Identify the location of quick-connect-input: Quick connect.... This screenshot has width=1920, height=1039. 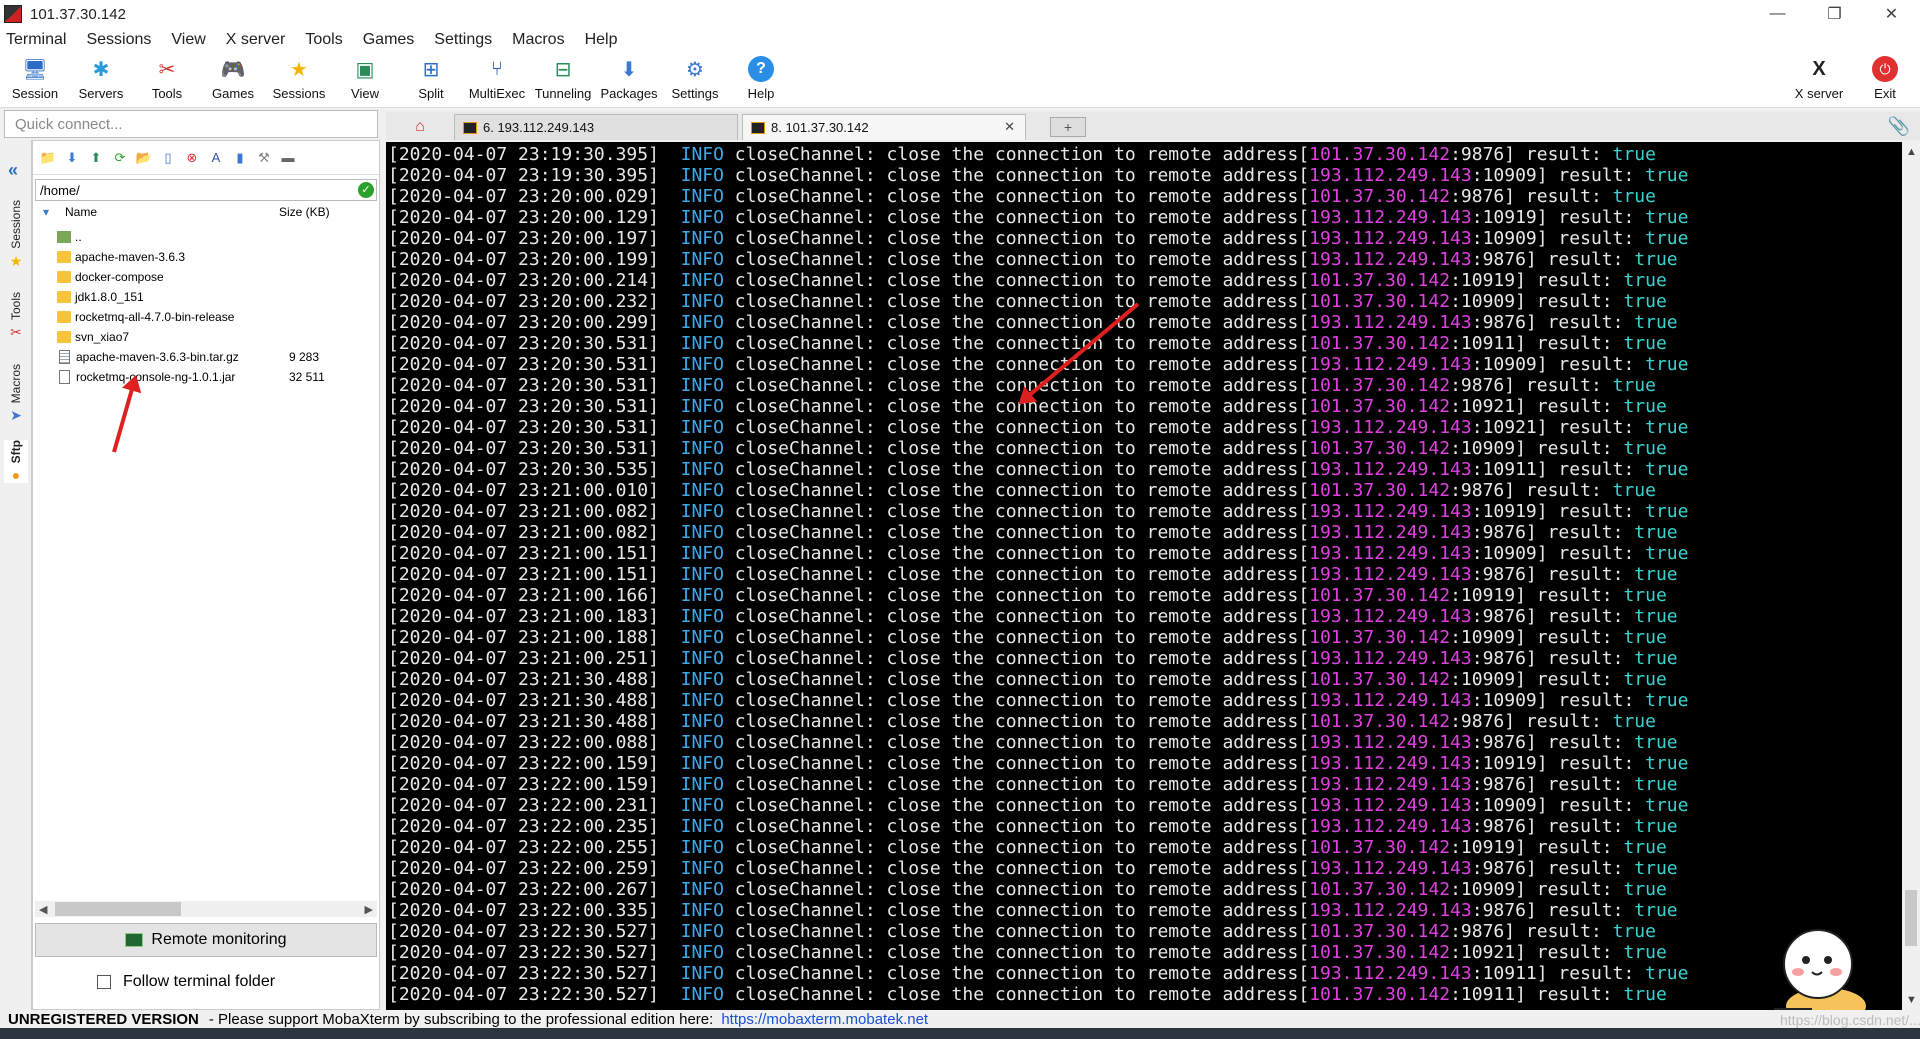
(191, 124).